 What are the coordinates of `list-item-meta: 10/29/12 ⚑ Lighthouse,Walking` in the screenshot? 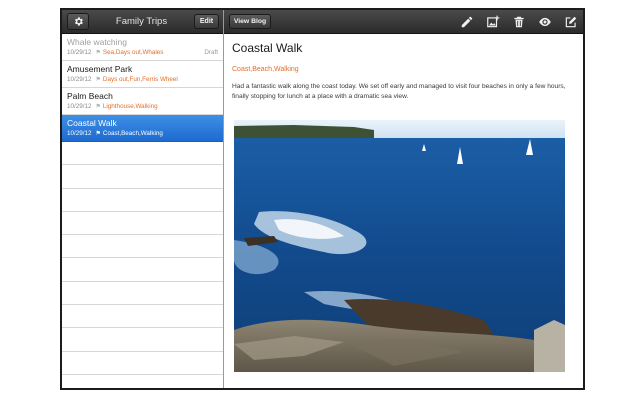 It's located at (112, 106).